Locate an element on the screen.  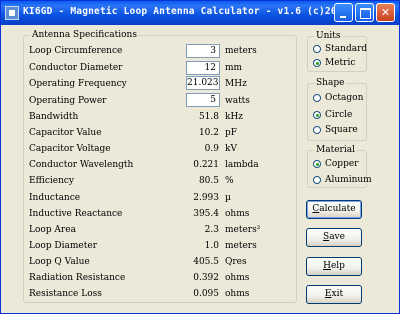
inductive-reactance-label: Inductive Reactance is located at coordinates (76, 214).